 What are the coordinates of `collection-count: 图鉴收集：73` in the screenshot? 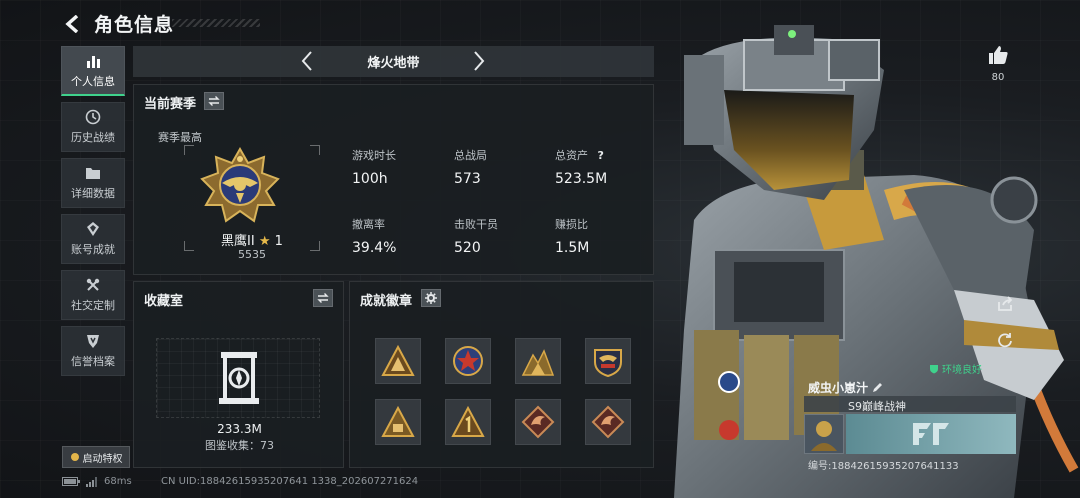 It's located at (239, 445).